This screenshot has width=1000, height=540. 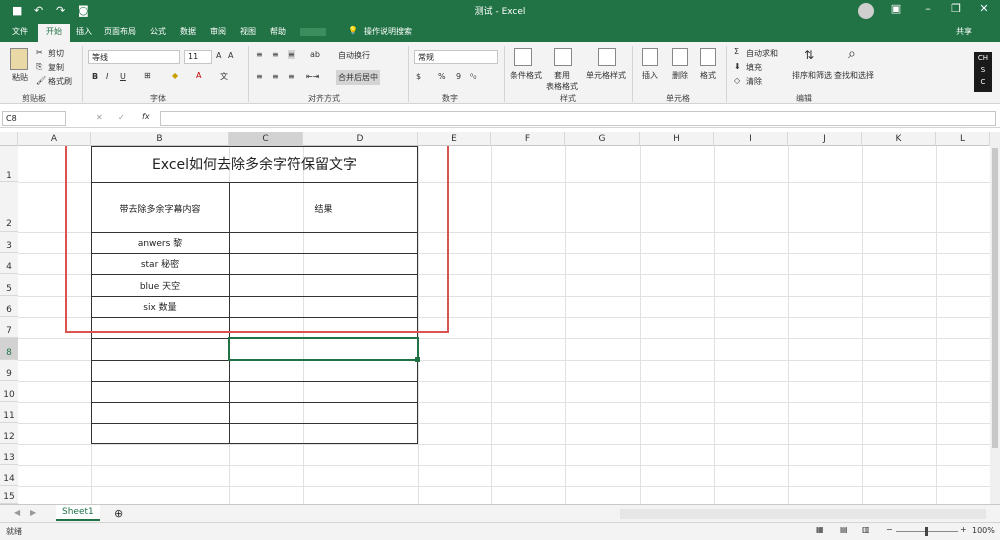 I want to click on sheet-tab: Sheet1, so click(x=78, y=513).